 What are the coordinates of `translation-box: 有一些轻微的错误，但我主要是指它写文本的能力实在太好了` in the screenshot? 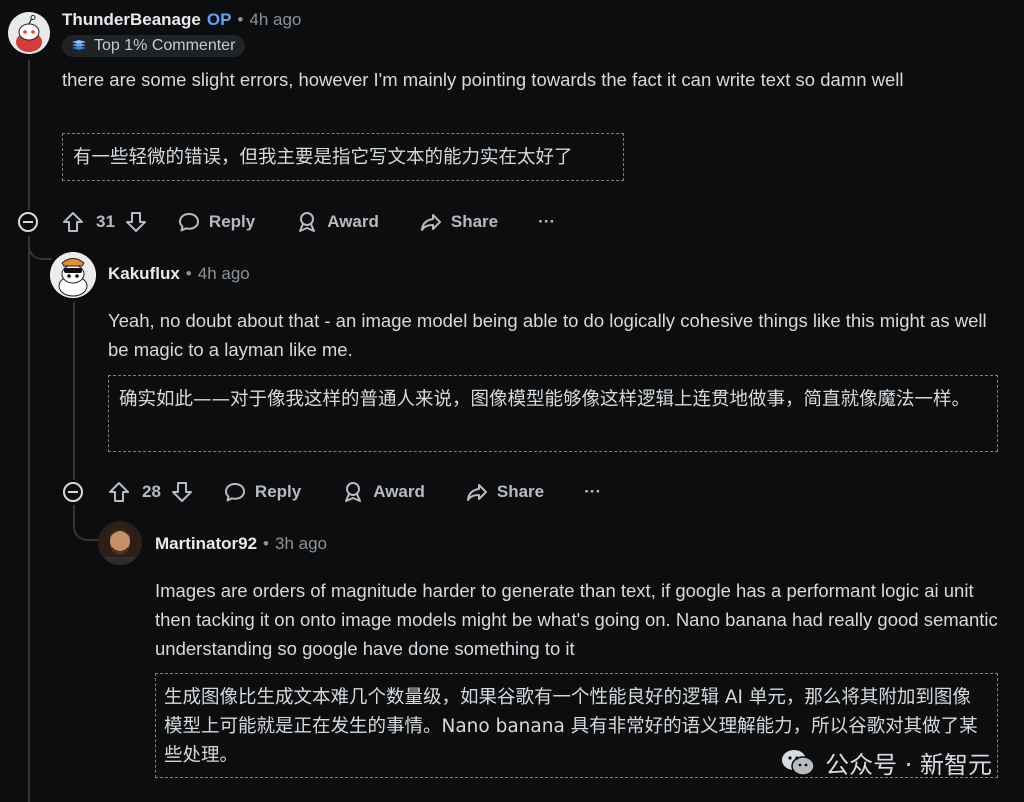 It's located at (343, 157).